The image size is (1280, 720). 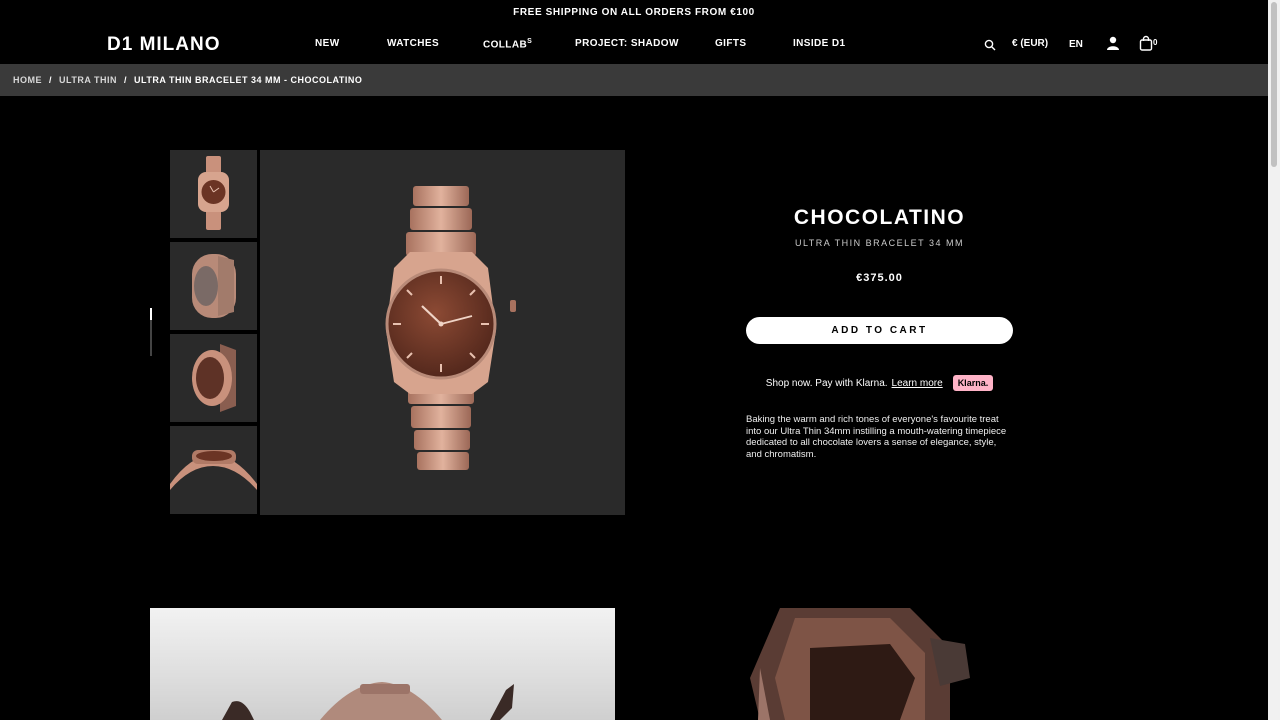 What do you see at coordinates (990, 47) in the screenshot?
I see `search-icon` at bounding box center [990, 47].